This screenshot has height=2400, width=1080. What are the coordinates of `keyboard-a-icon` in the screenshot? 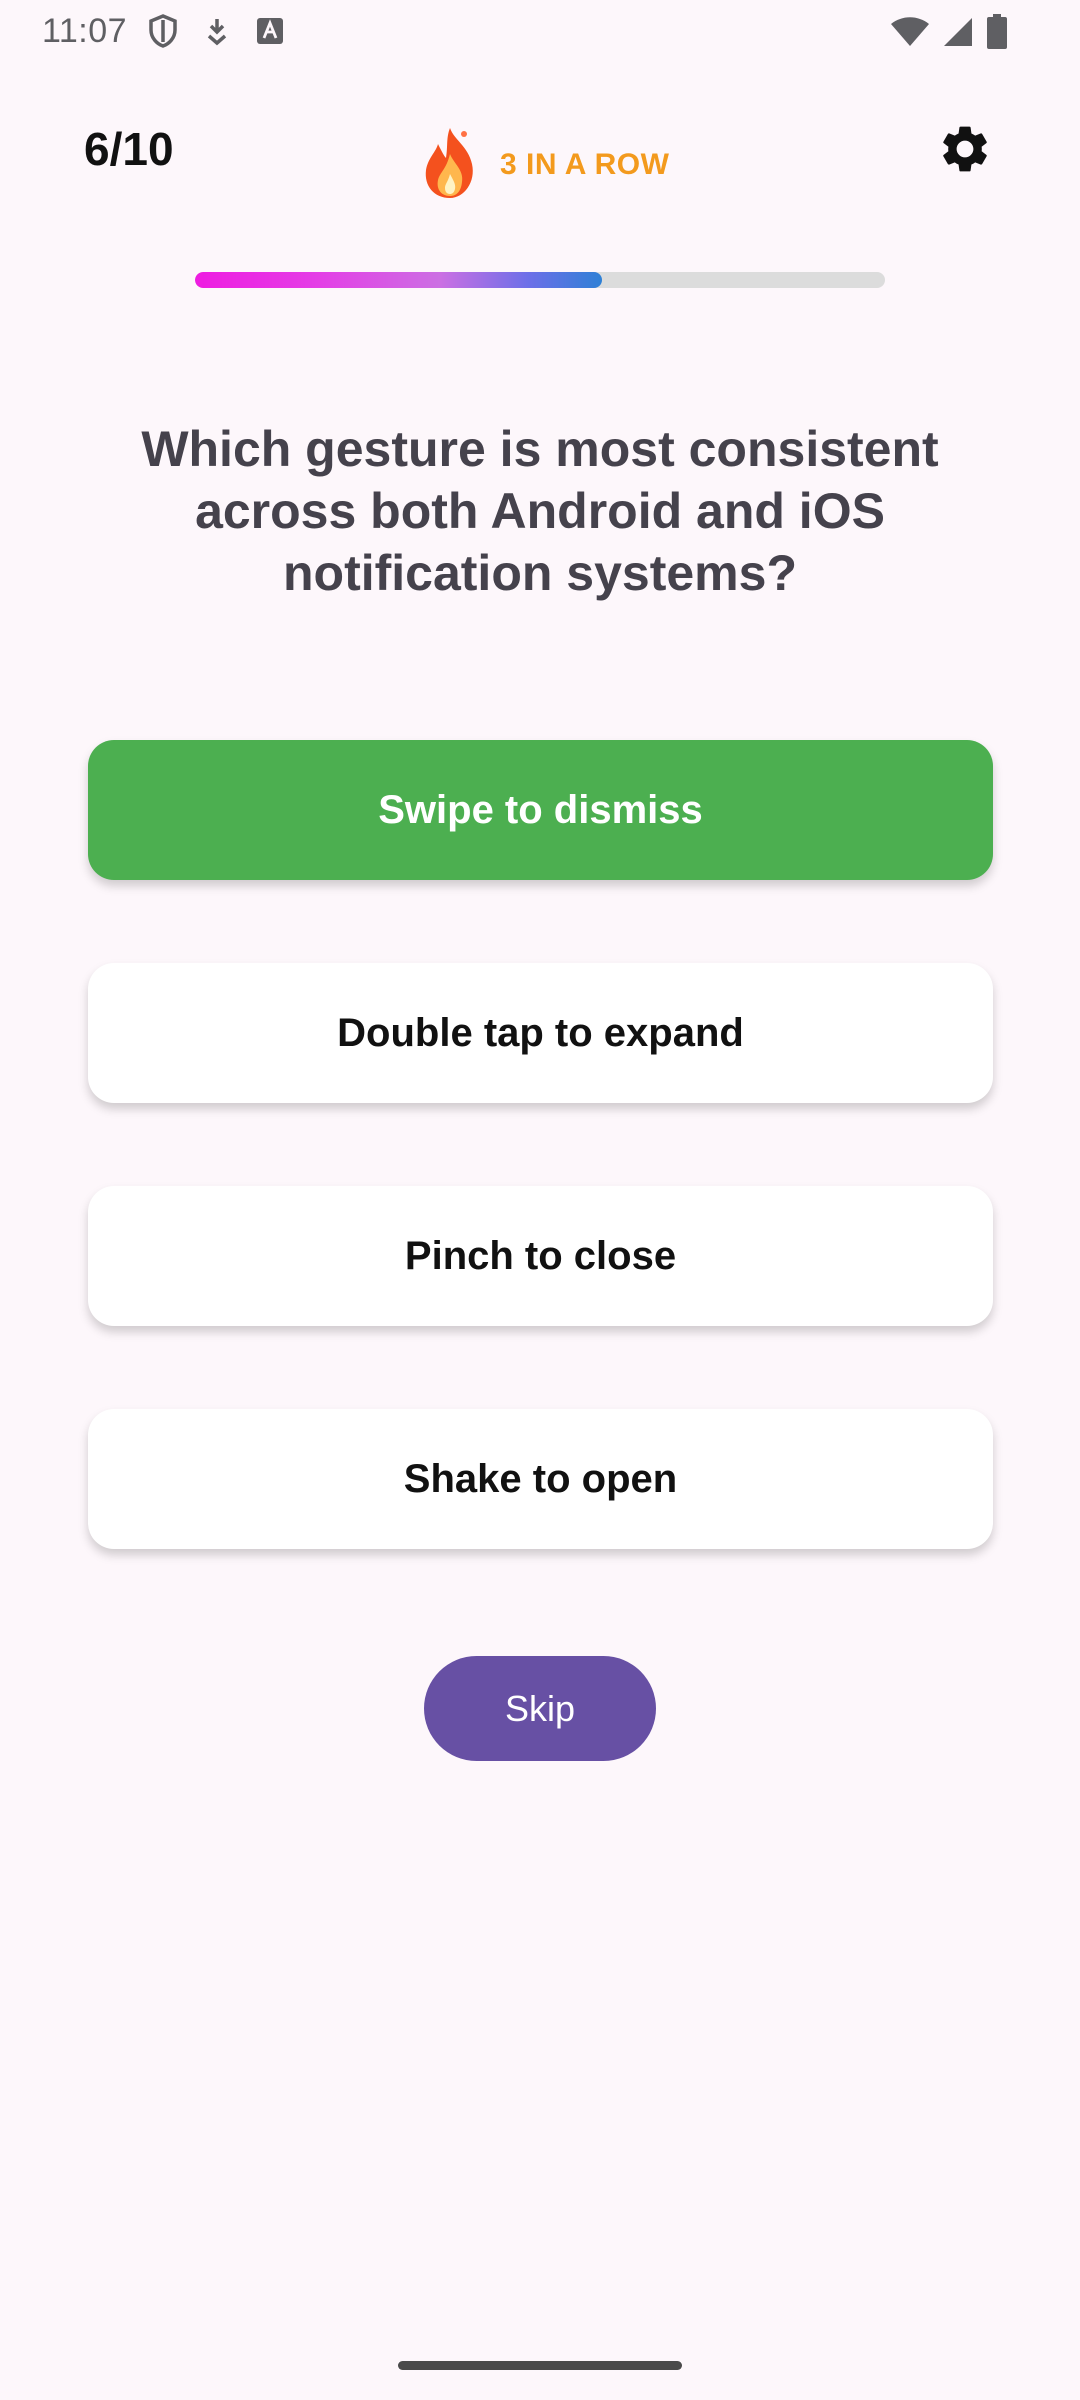 It's located at (270, 33).